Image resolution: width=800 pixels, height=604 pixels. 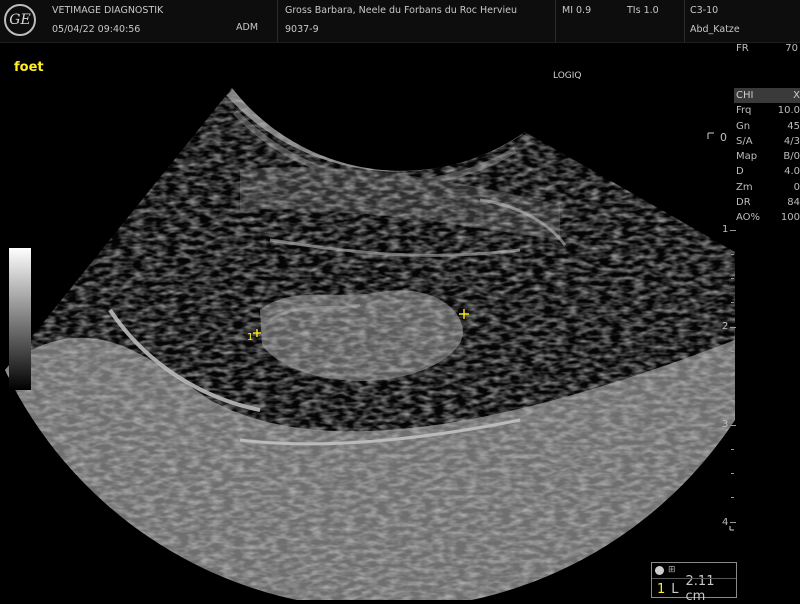 What do you see at coordinates (723, 137) in the screenshot?
I see `orientation-marker: 0` at bounding box center [723, 137].